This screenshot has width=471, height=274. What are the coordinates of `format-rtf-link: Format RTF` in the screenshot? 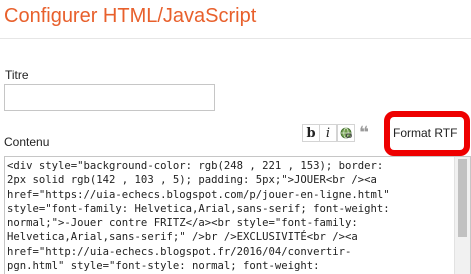 It's located at (425, 133).